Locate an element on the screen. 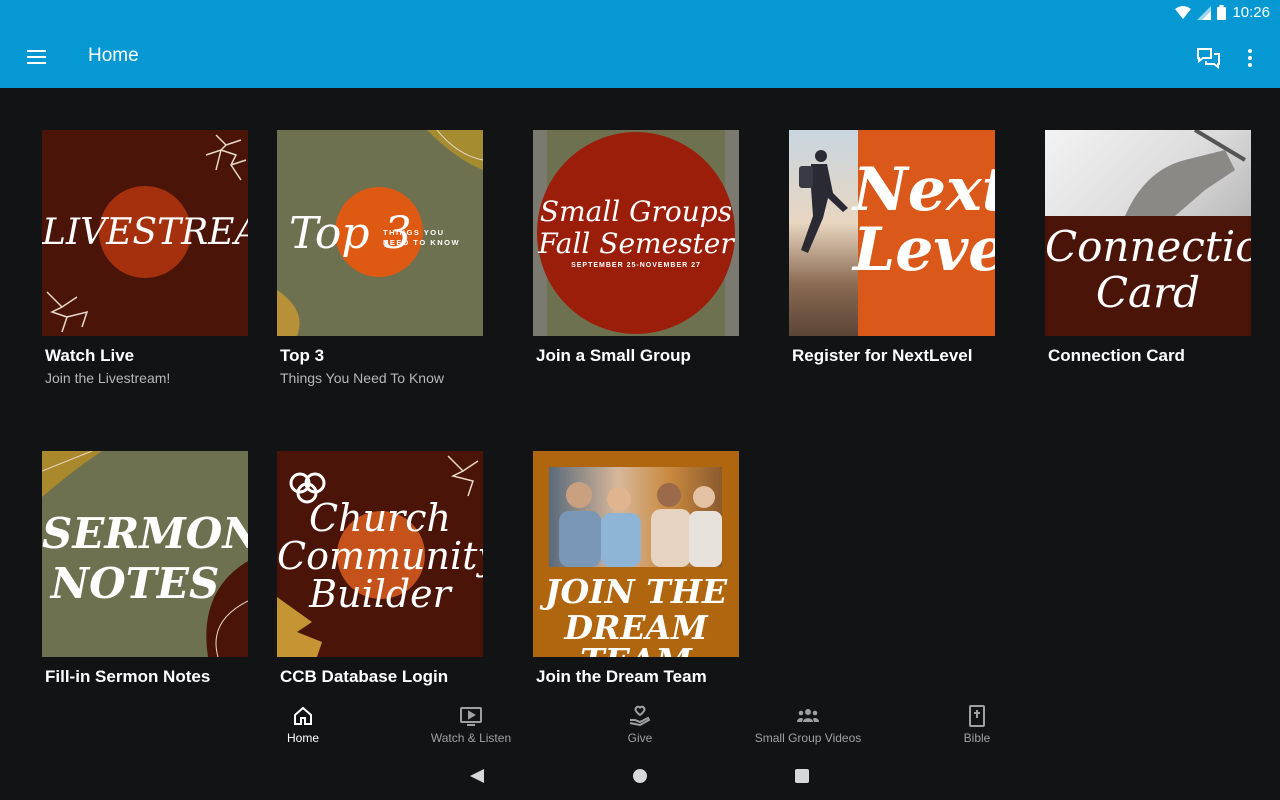 The width and height of the screenshot is (1280, 800). bible-icon is located at coordinates (977, 716).